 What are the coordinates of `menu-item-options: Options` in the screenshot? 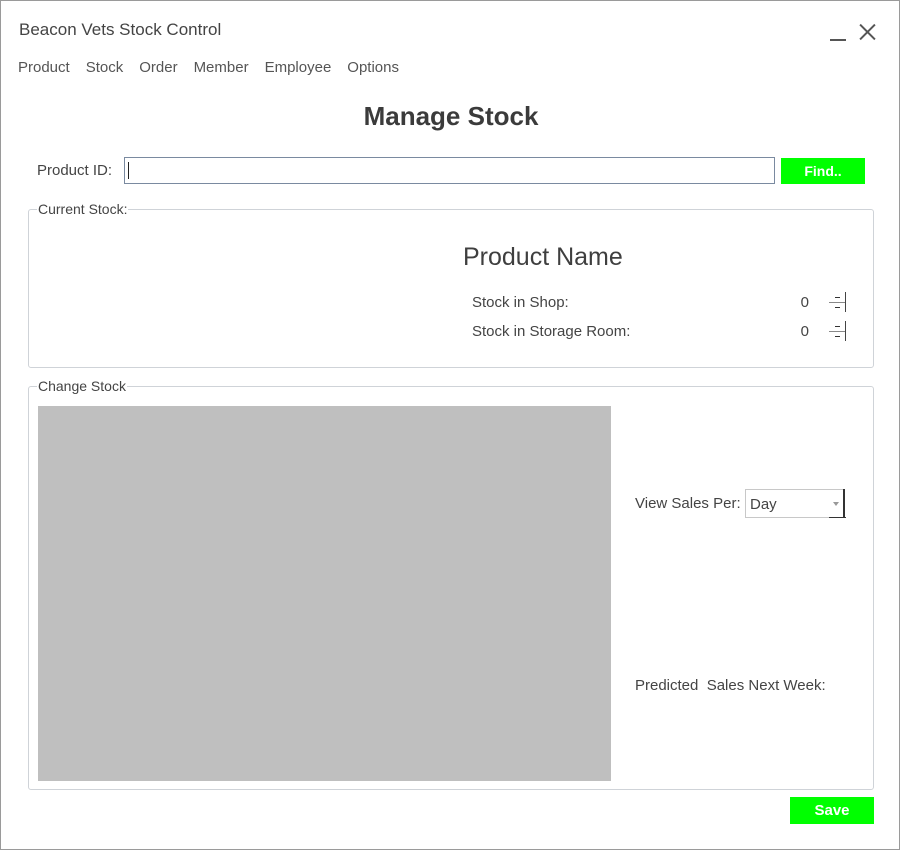 It's located at (373, 67).